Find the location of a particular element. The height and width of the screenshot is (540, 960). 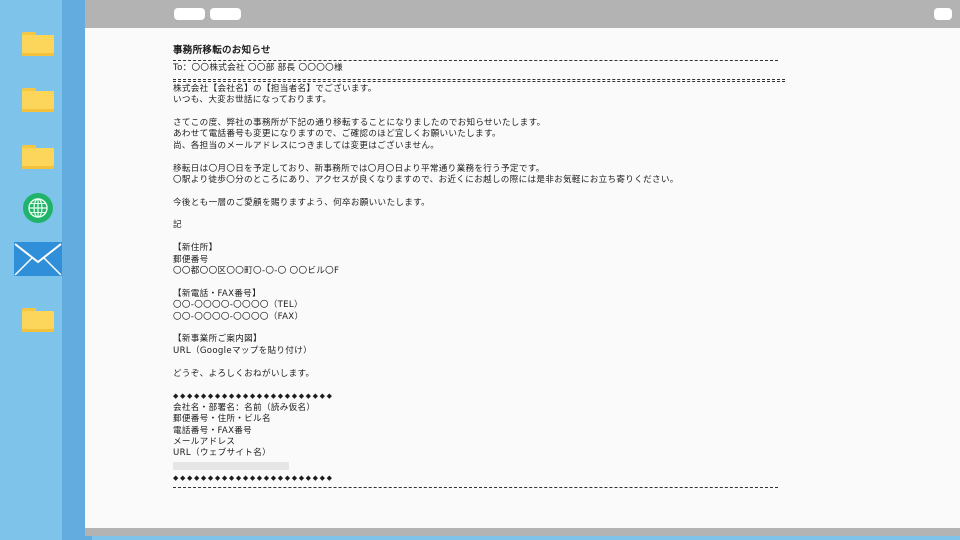

window-close-button is located at coordinates (943, 14).